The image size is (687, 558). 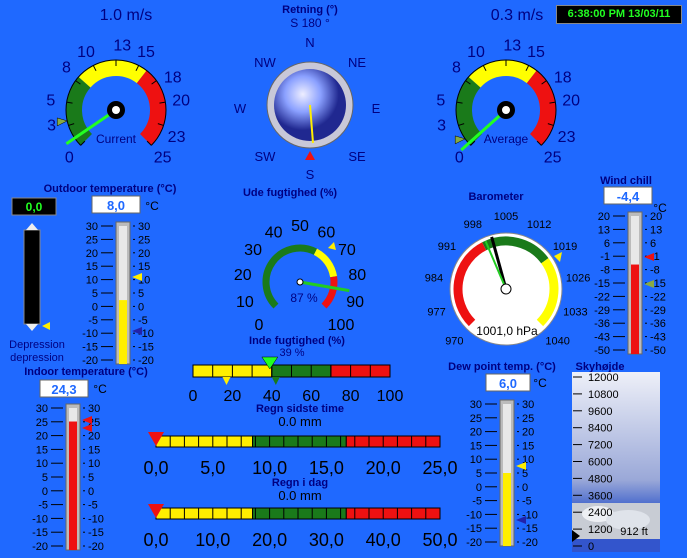 I want to click on compass-point-nw: NW, so click(x=265, y=62).